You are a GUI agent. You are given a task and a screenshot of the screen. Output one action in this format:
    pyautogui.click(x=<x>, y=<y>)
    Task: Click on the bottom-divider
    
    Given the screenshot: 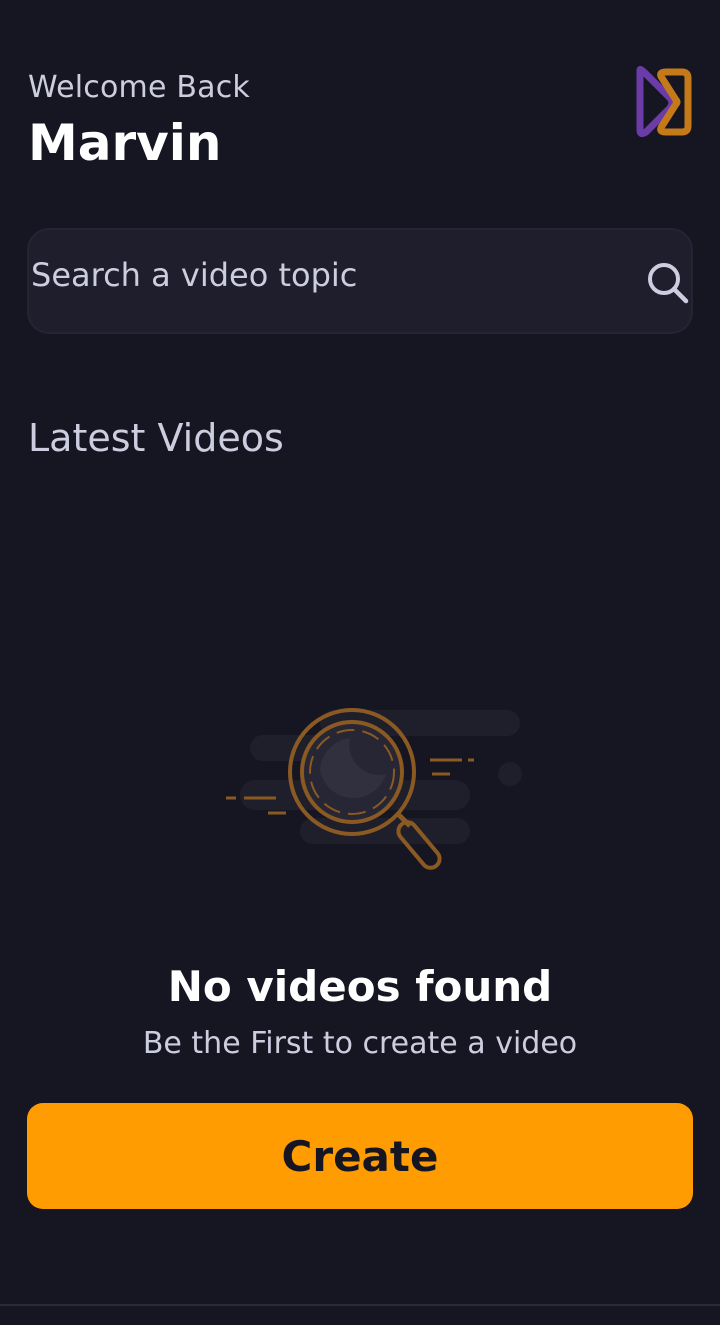 What is the action you would take?
    pyautogui.click(x=360, y=1305)
    